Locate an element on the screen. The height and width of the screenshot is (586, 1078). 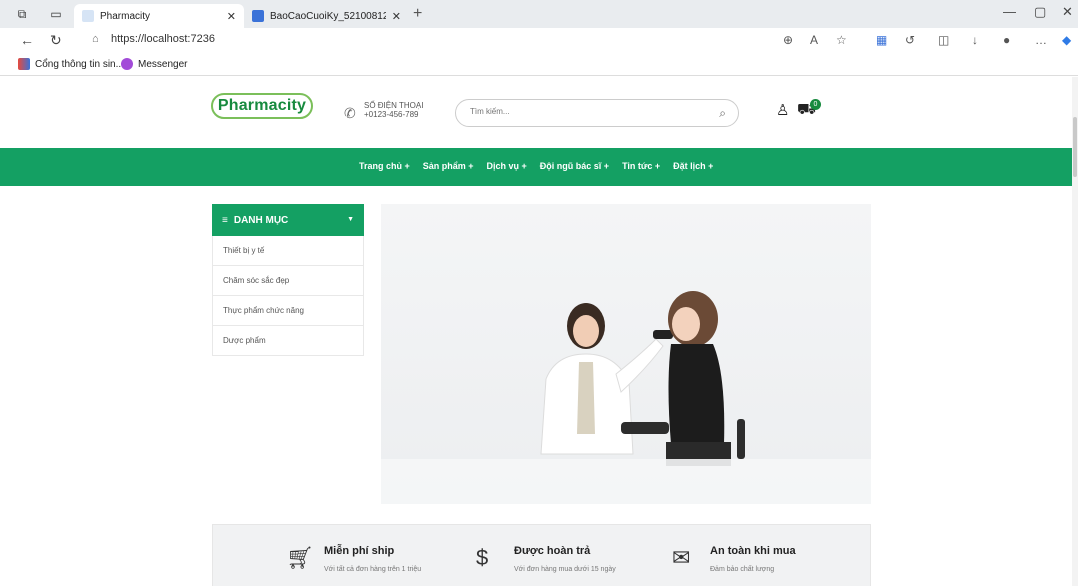
tab-title: BaoCaoCuoiKy_52100812_51900 is located at coordinates (328, 16).